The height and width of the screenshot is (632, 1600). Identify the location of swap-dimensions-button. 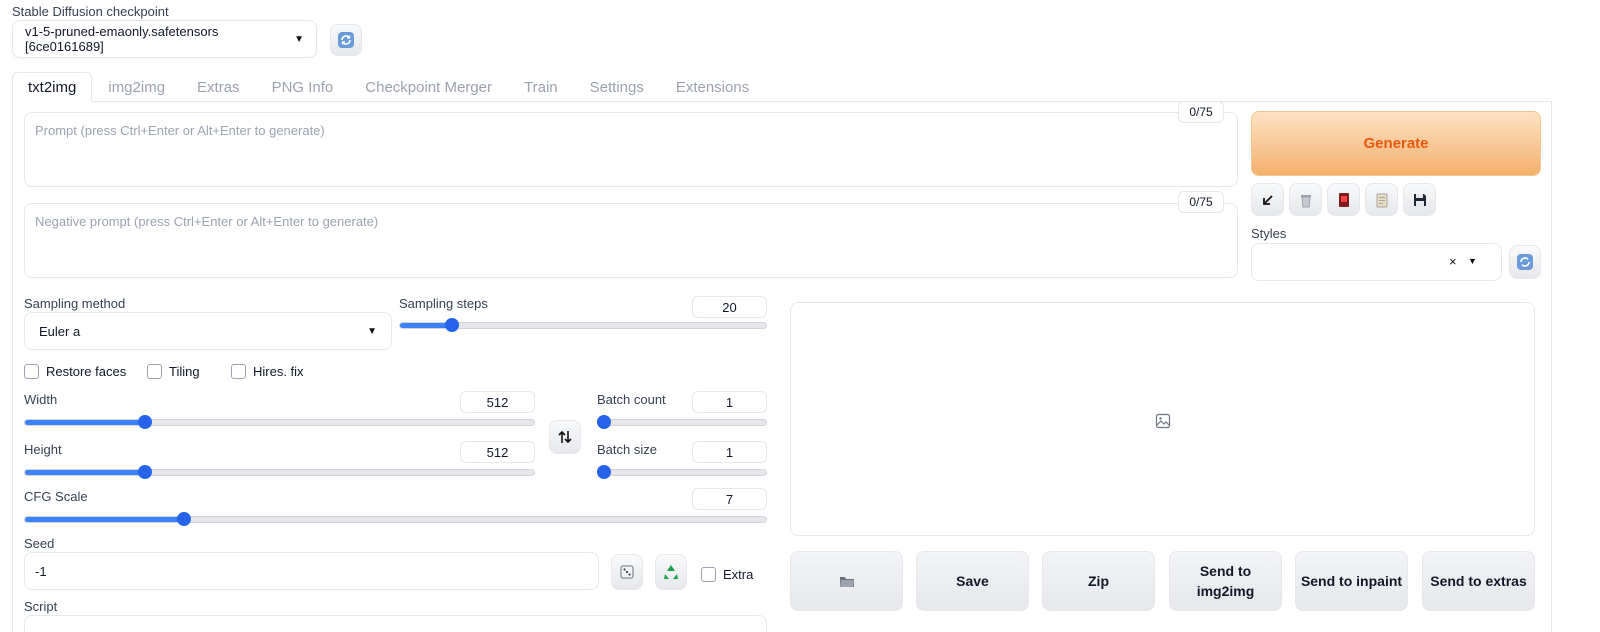
(565, 437).